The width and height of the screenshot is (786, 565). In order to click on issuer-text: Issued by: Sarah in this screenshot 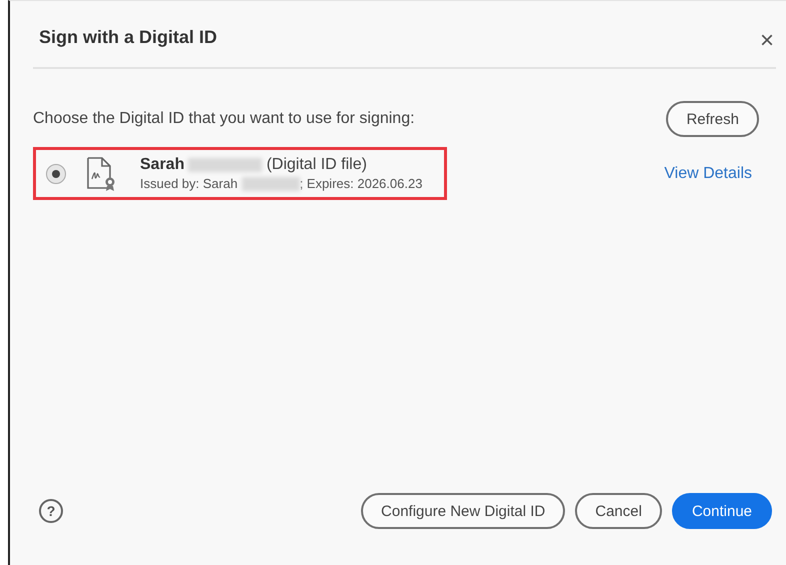, I will do `click(189, 183)`.